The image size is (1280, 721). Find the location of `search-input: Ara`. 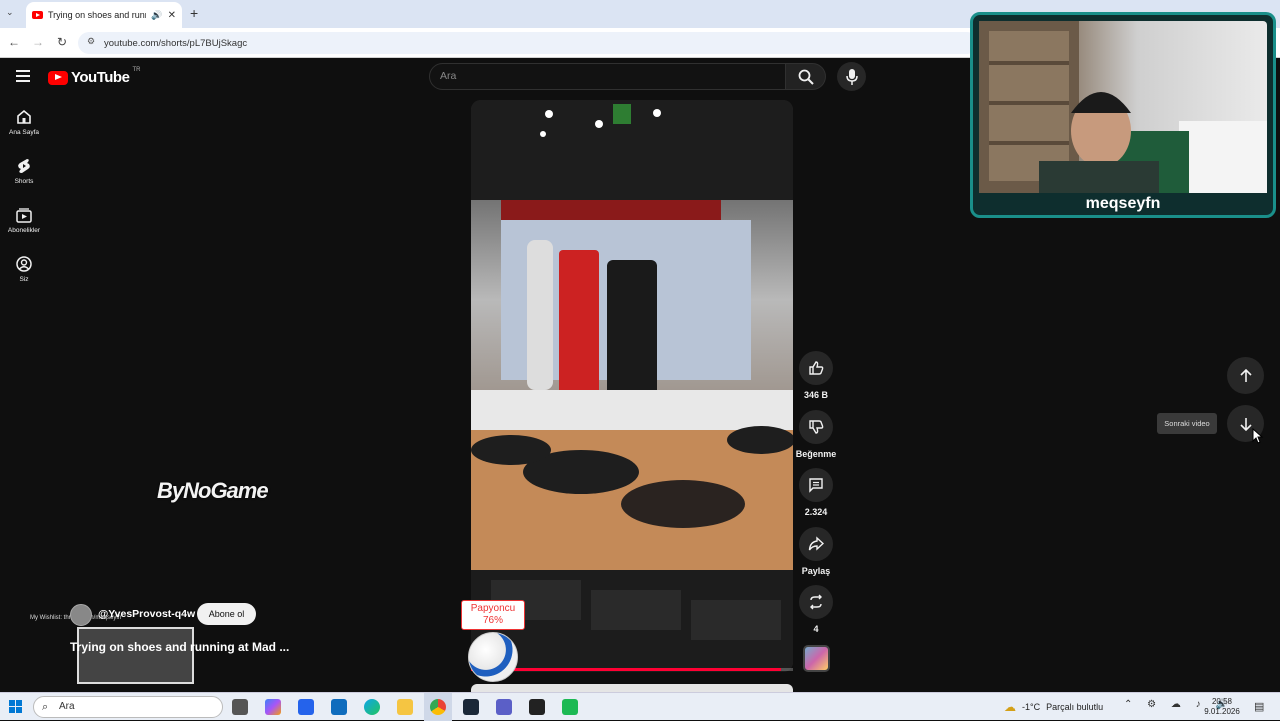

search-input: Ara is located at coordinates (607, 76).